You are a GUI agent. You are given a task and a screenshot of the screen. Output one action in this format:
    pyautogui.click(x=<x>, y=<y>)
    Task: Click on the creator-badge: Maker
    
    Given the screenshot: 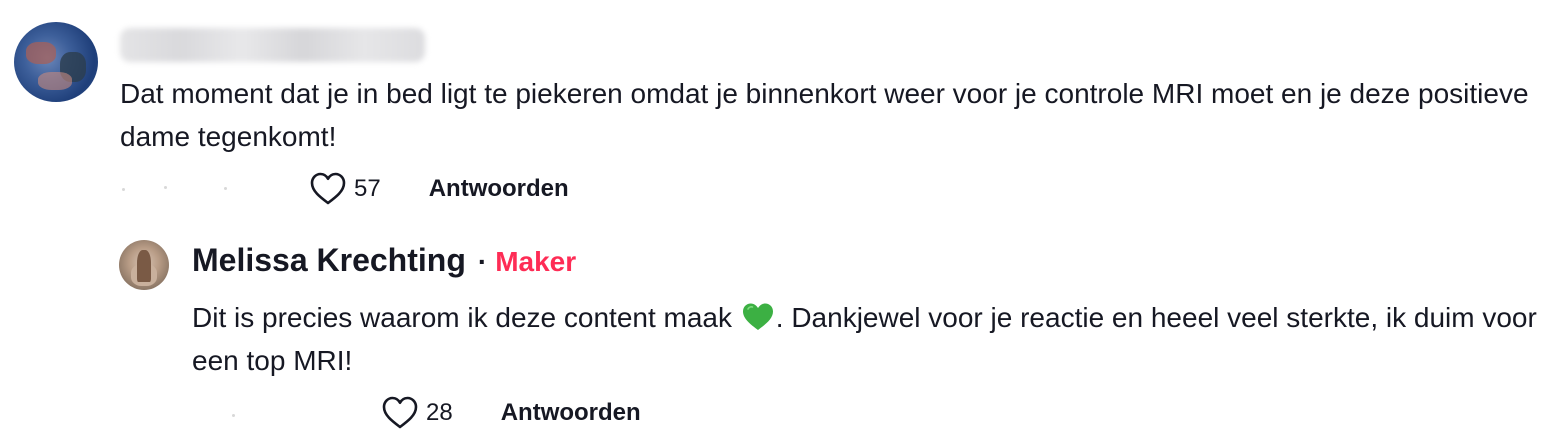 What is the action you would take?
    pyautogui.click(x=536, y=261)
    